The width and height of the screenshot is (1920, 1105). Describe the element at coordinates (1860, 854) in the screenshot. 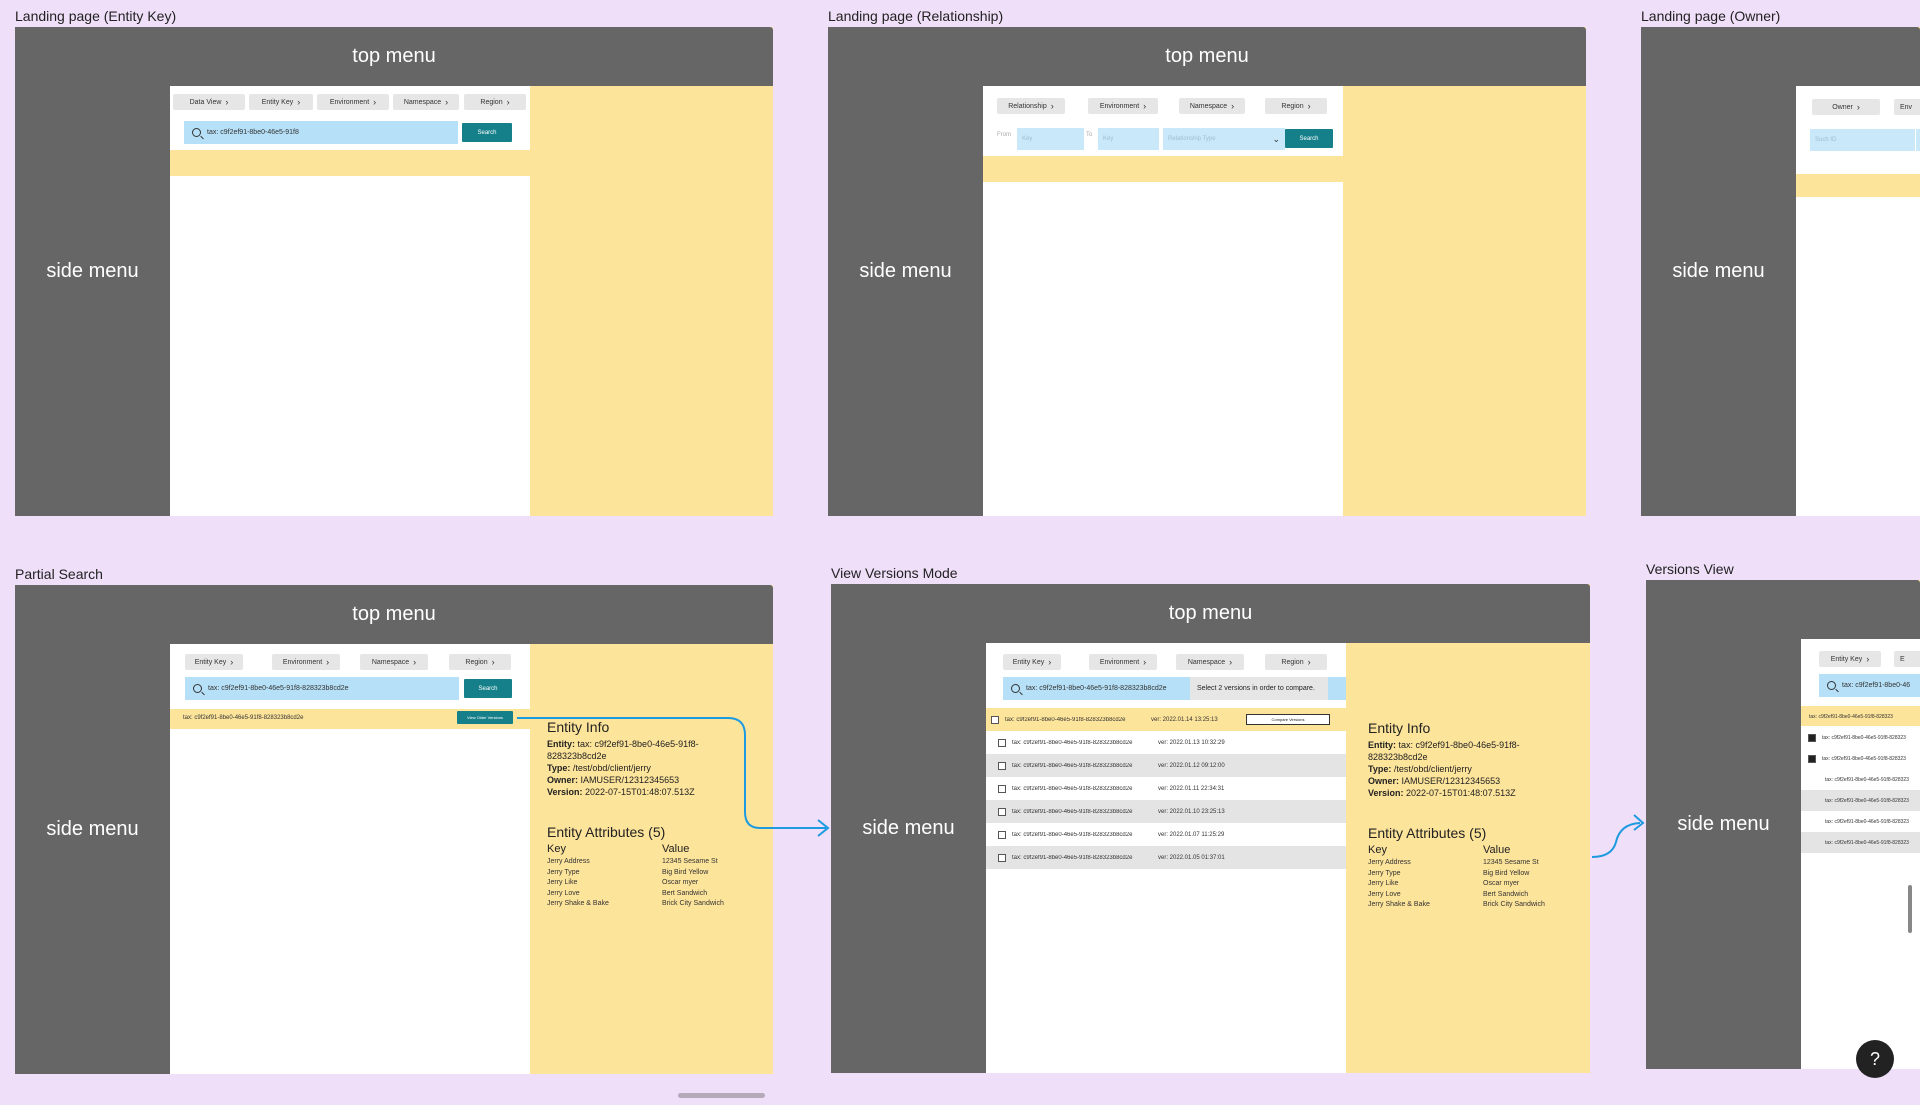

I see `versions-panel` at that location.